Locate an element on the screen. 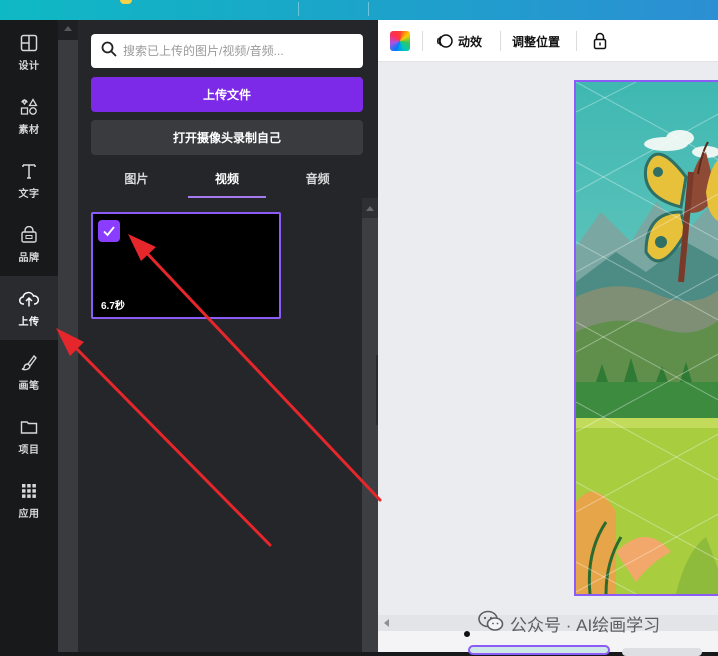  sidebar-item-label: 设计 is located at coordinates (29, 66).